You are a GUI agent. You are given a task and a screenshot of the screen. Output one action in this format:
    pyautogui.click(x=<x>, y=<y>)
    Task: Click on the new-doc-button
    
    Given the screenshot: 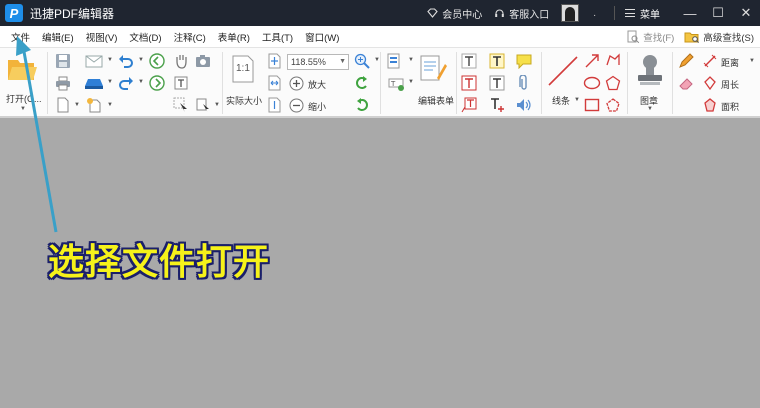 What is the action you would take?
    pyautogui.click(x=63, y=105)
    